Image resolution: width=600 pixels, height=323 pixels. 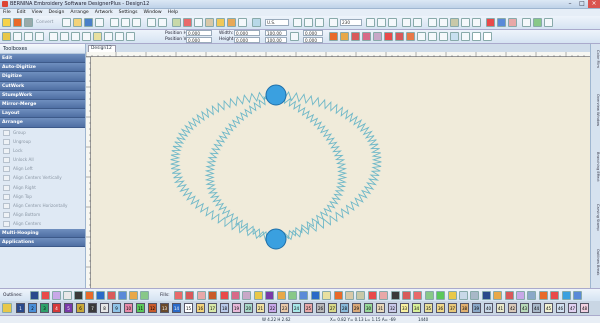 I want to click on fabric-icon, so click(x=297, y=22).